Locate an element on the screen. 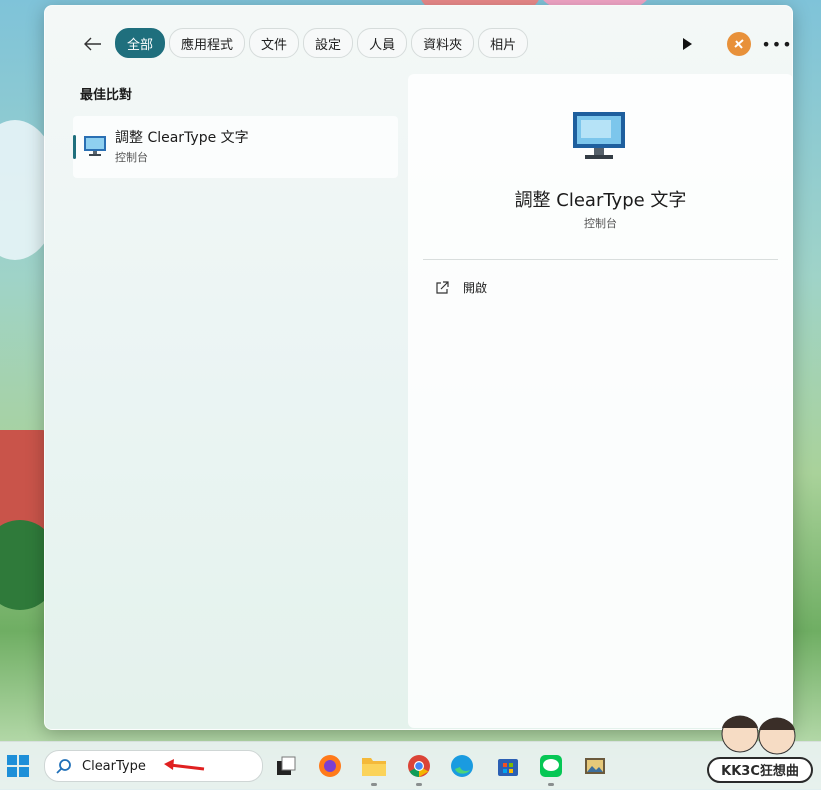 The height and width of the screenshot is (790, 821). back-arrow-icon is located at coordinates (92, 44).